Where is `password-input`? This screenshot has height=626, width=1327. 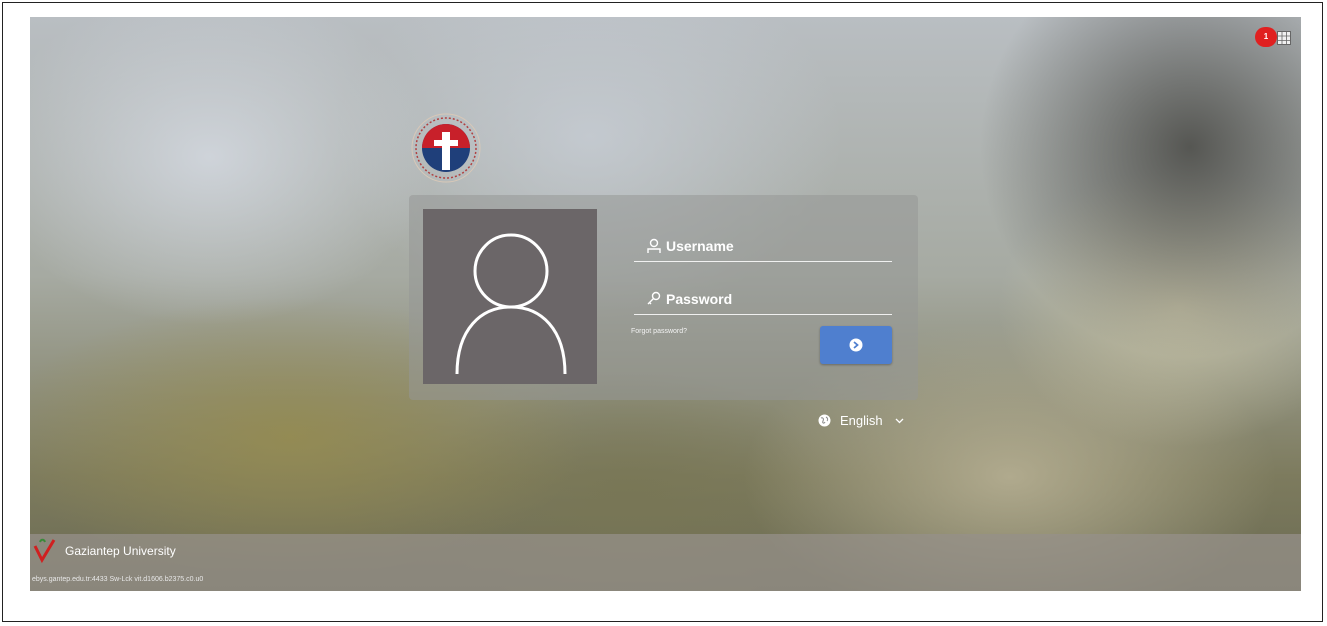 password-input is located at coordinates (776, 299).